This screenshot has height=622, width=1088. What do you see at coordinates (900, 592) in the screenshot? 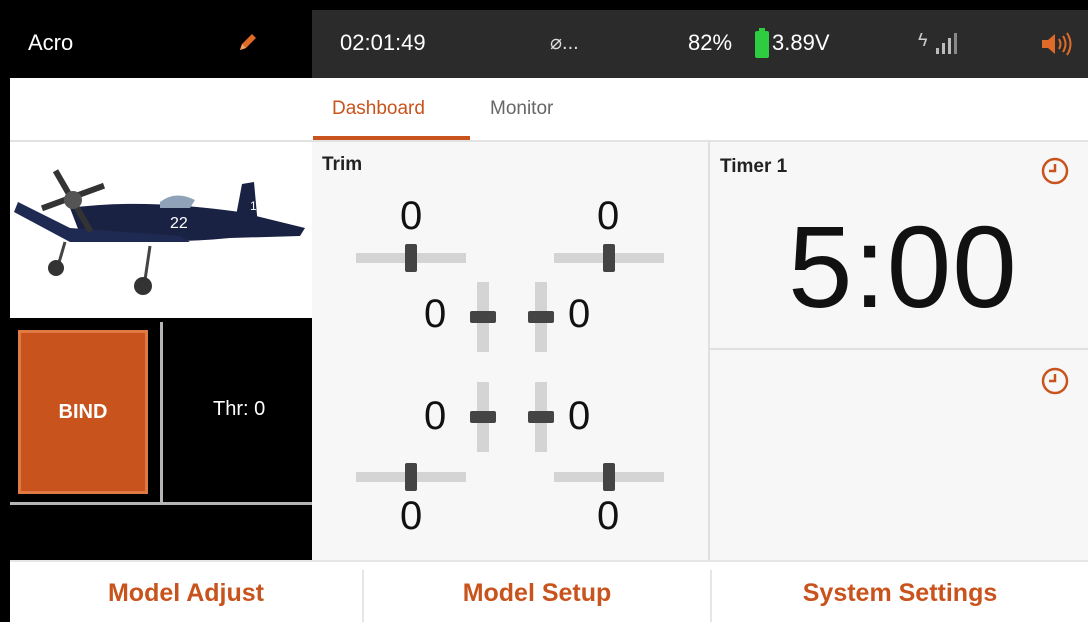
I see `system-settings-button: System Settings` at bounding box center [900, 592].